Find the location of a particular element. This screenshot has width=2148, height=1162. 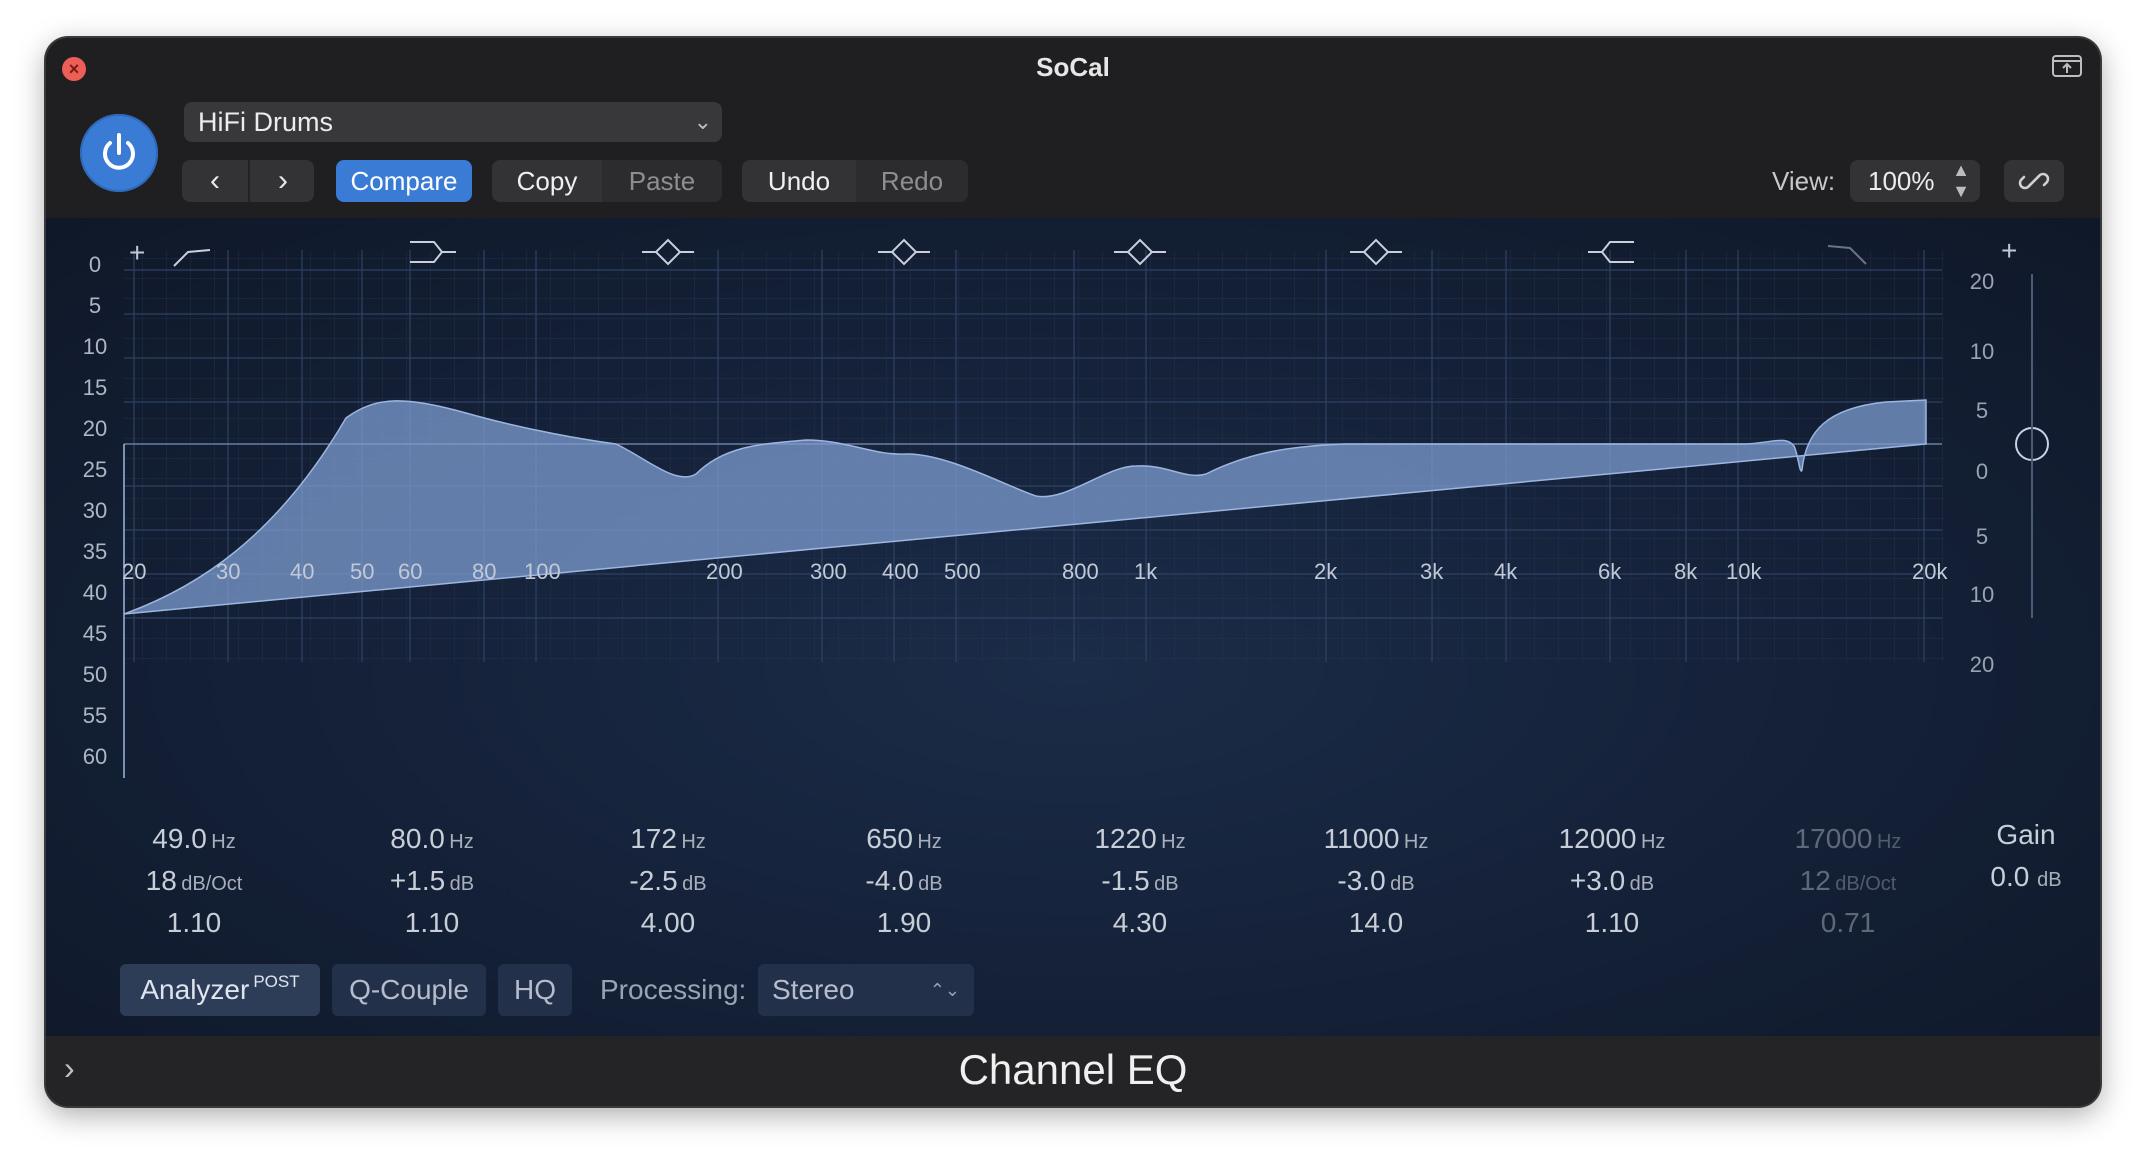

band-gain-value: +3.0 is located at coordinates (1597, 880).